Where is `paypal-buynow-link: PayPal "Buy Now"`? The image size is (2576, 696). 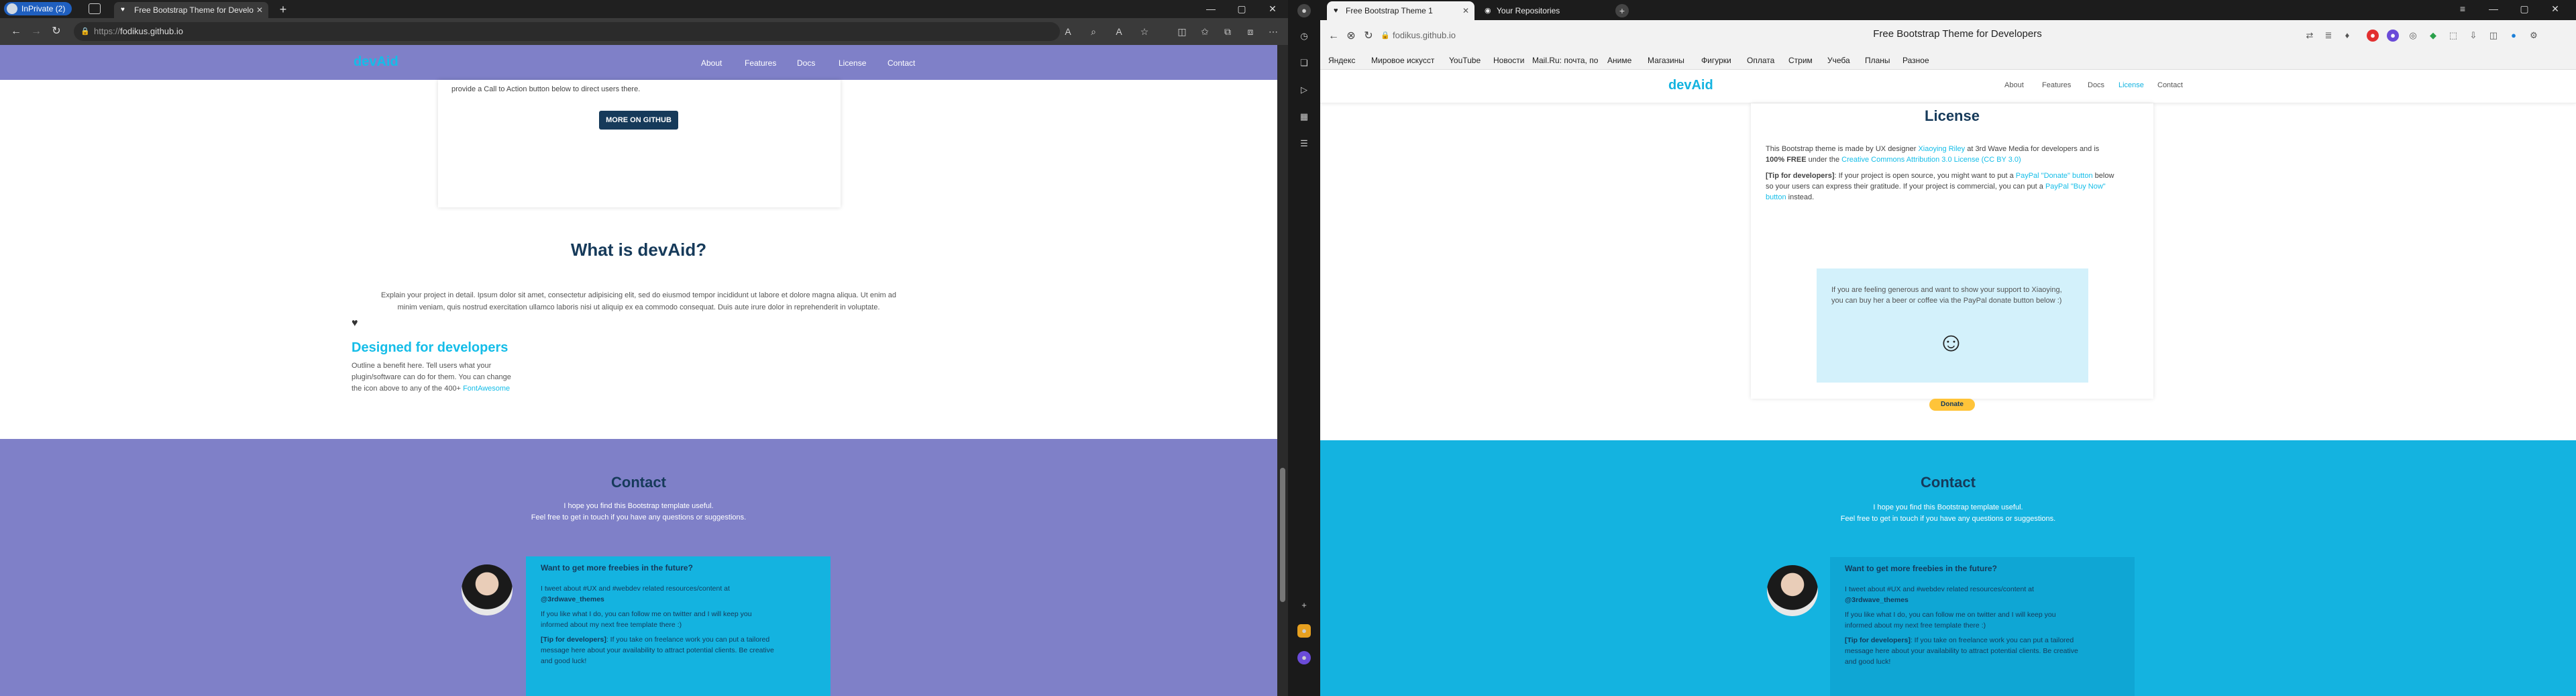 paypal-buynow-link: PayPal "Buy Now" is located at coordinates (2075, 187).